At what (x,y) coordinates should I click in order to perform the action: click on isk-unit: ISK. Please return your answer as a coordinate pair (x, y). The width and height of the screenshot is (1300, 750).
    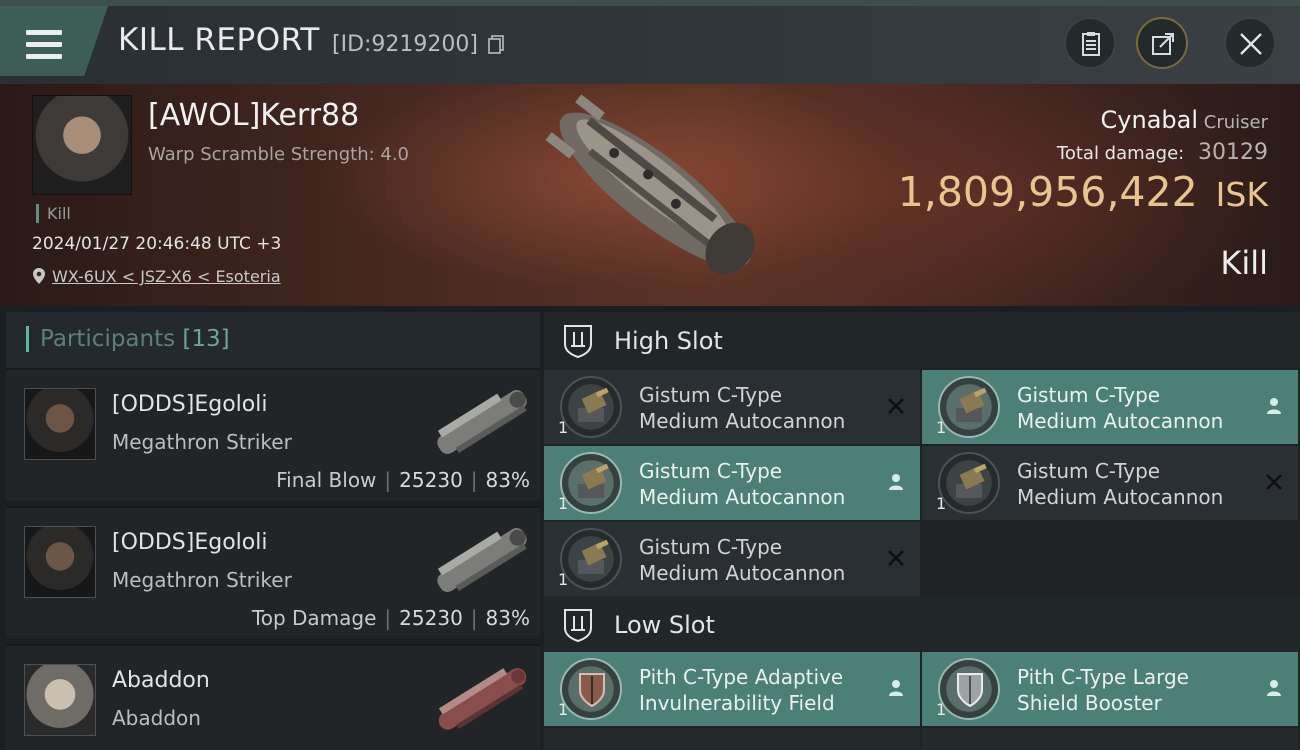
    Looking at the image, I should click on (1241, 194).